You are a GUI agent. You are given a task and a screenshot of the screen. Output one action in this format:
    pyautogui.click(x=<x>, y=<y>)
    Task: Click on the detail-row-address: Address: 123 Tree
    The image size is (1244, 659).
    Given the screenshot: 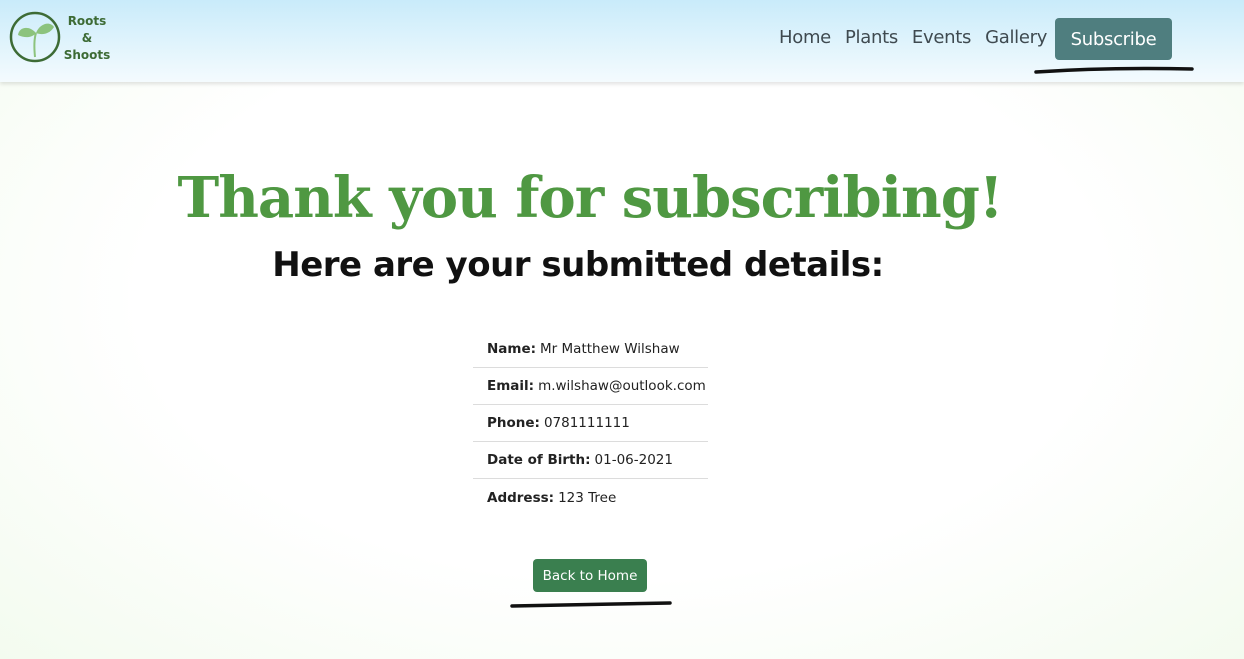 What is the action you would take?
    pyautogui.click(x=590, y=497)
    